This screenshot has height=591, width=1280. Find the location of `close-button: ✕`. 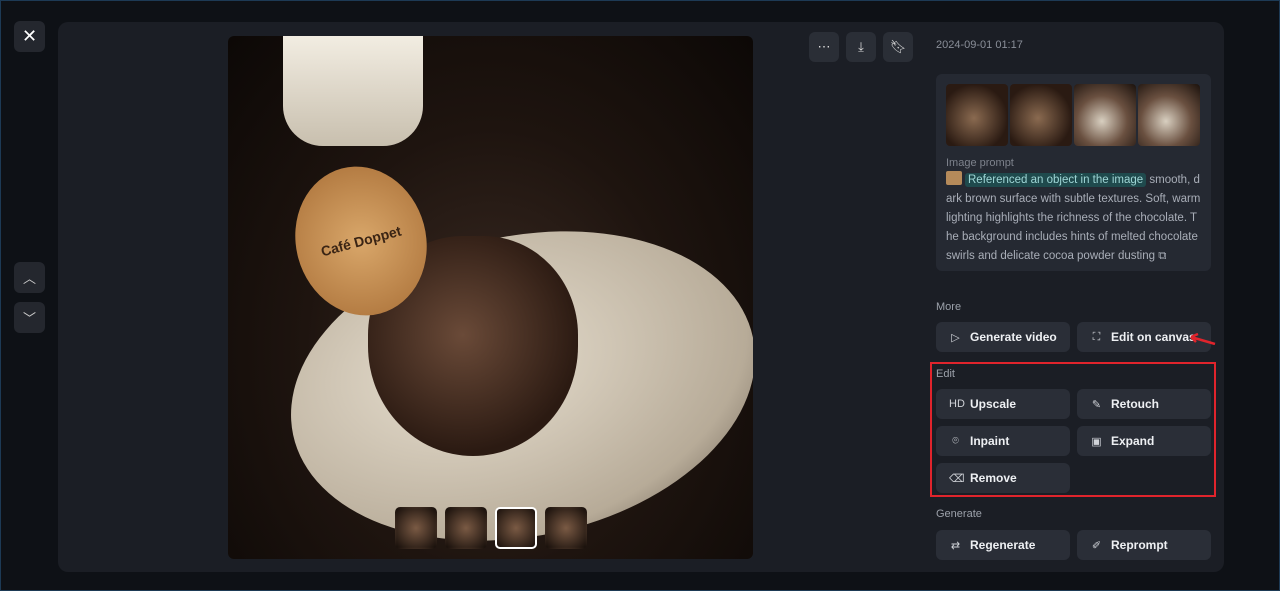

close-button: ✕ is located at coordinates (29, 36).